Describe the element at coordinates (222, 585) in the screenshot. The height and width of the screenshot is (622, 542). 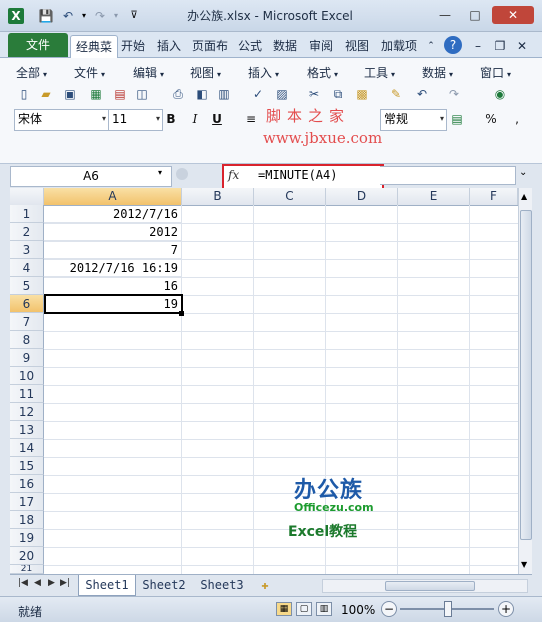
I see `sheet-tab-3: Sheet3` at that location.